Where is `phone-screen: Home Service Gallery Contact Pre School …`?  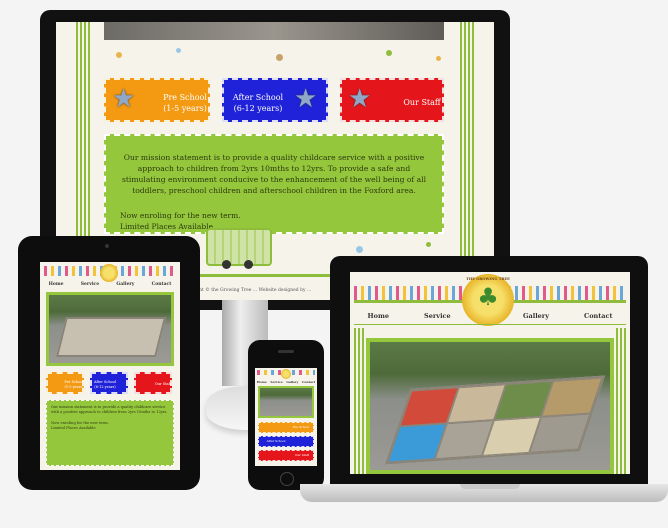
phone-screen: Home Service Gallery Contact Pre School … is located at coordinates (286, 417).